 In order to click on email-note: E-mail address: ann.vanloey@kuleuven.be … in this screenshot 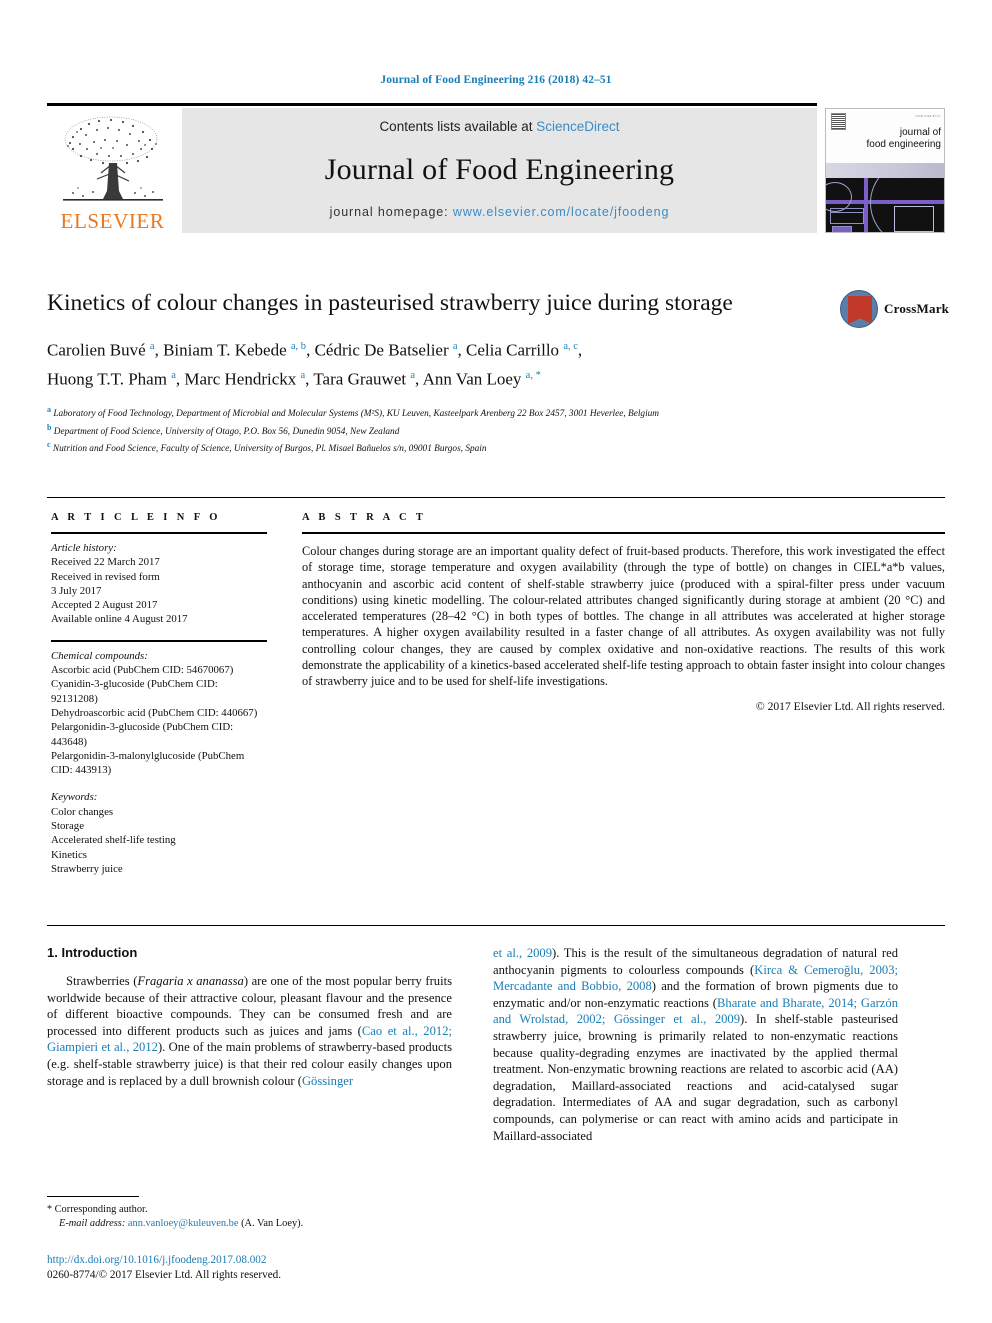, I will do `click(249, 1224)`.